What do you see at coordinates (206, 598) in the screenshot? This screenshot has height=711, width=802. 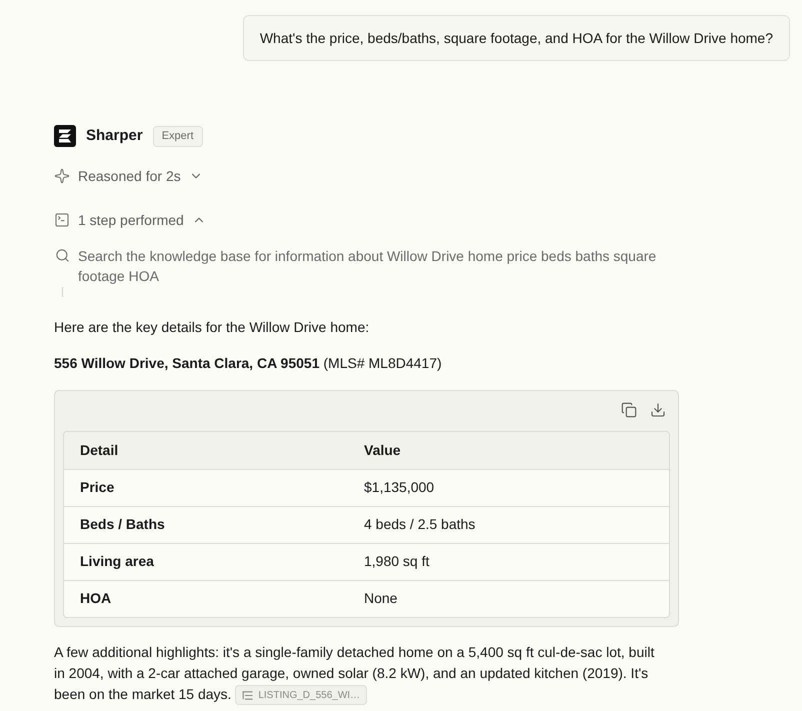 I see `table-cell: HOA` at bounding box center [206, 598].